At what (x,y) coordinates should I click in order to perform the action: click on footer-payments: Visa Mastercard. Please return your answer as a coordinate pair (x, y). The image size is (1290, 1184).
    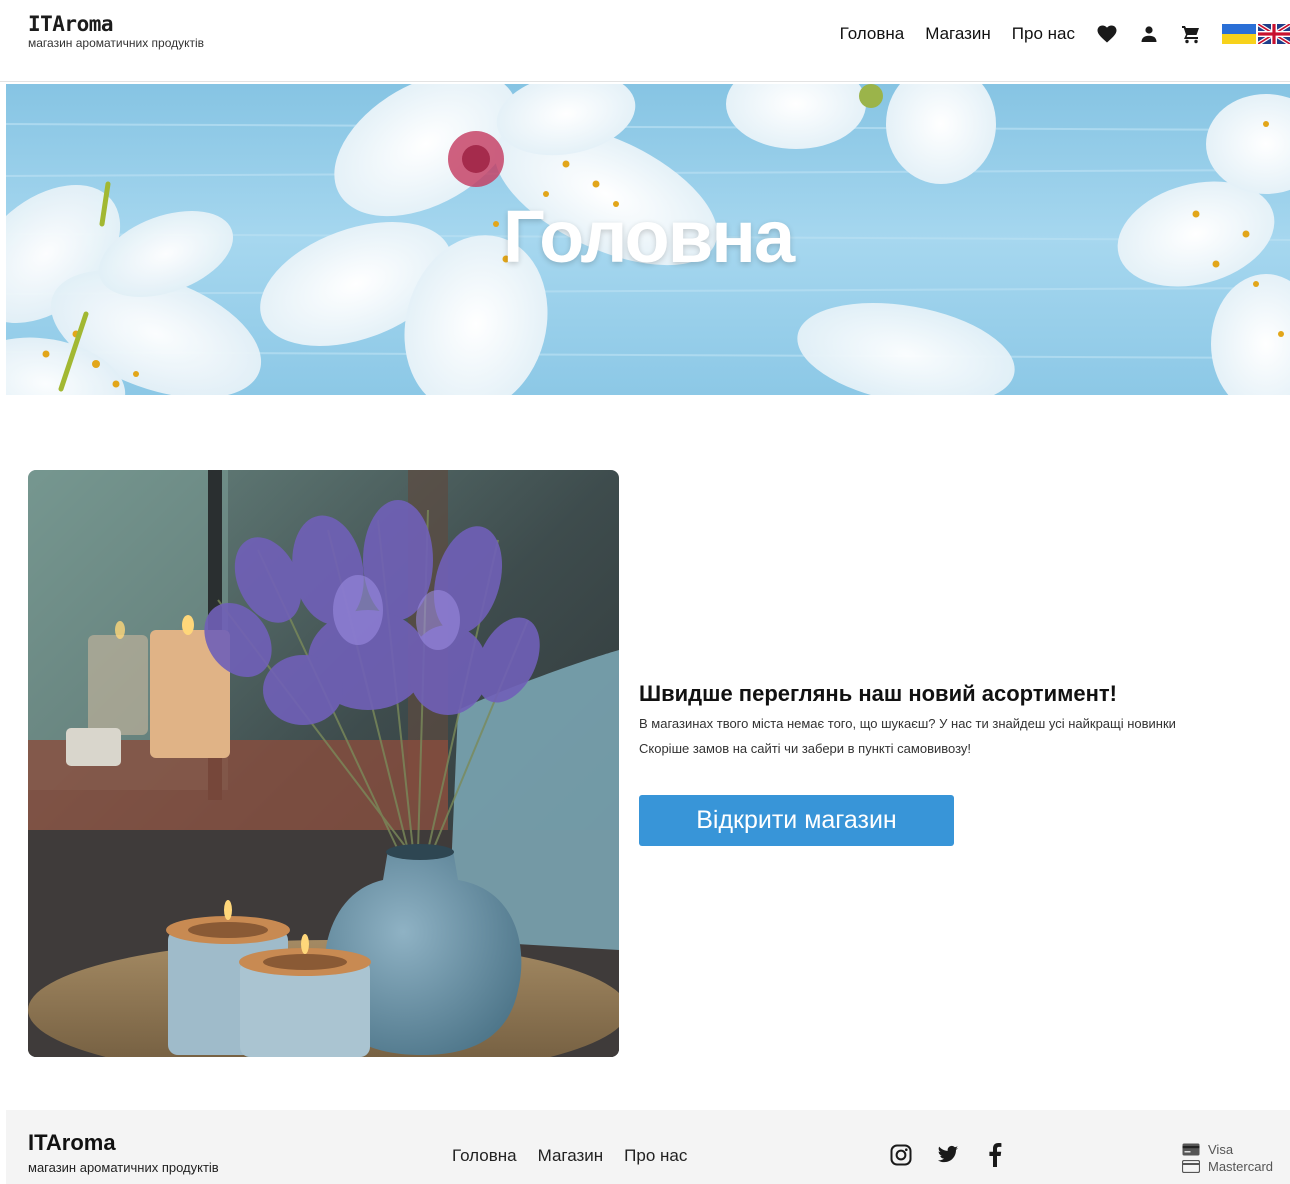
    Looking at the image, I should click on (1227, 1158).